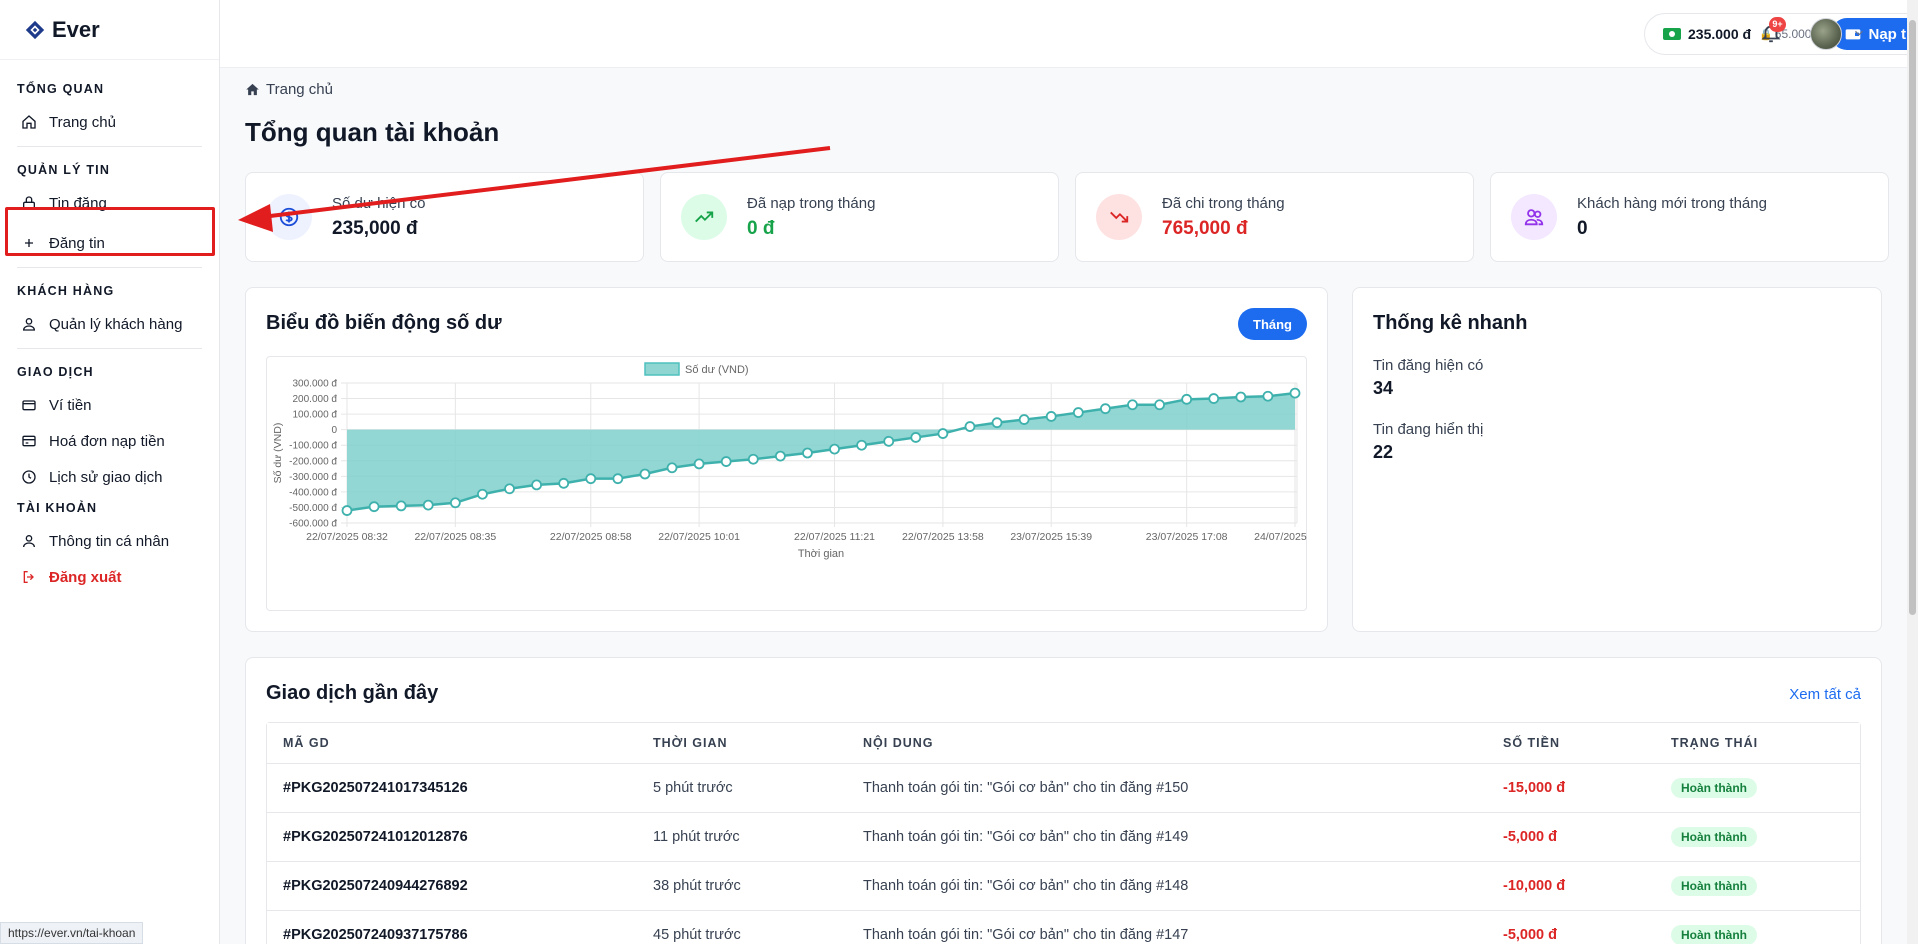 This screenshot has width=1918, height=944. What do you see at coordinates (313, 461) in the screenshot?
I see `y-tick-label: -200.000 đ` at bounding box center [313, 461].